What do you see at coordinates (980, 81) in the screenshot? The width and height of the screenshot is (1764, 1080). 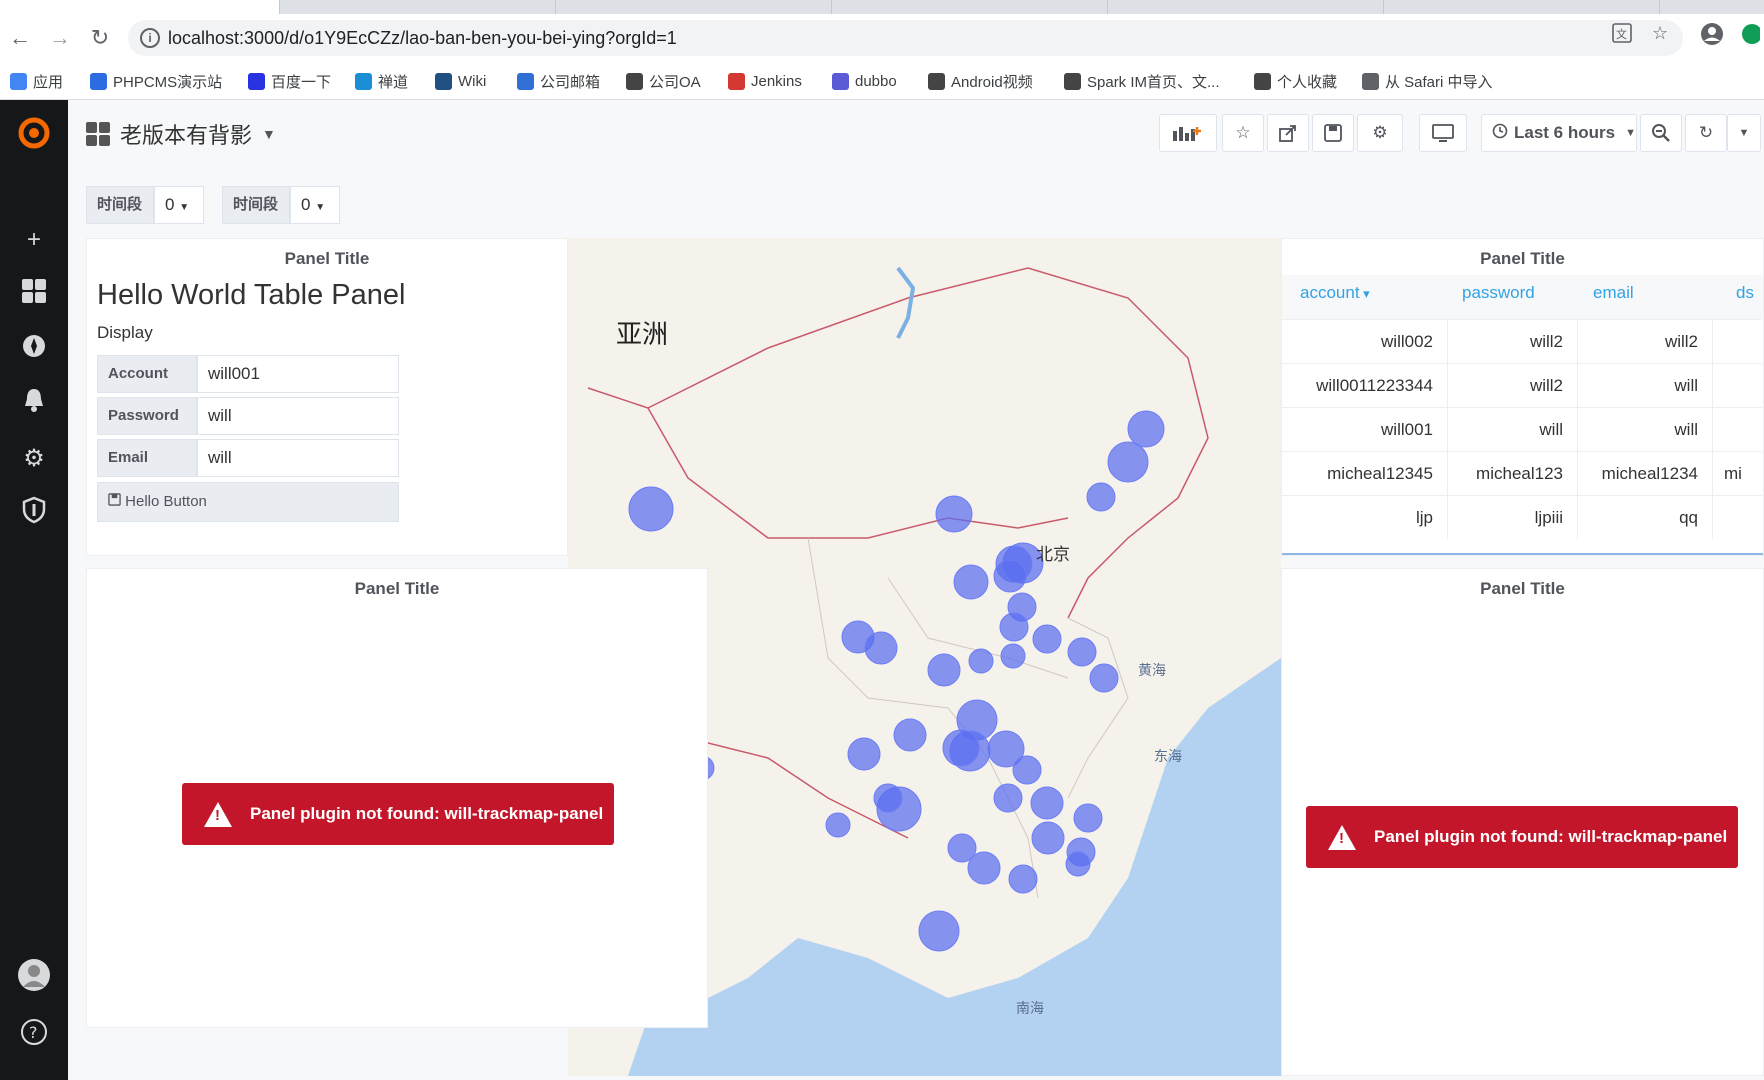 I see `bookmark-item: Android视频` at bounding box center [980, 81].